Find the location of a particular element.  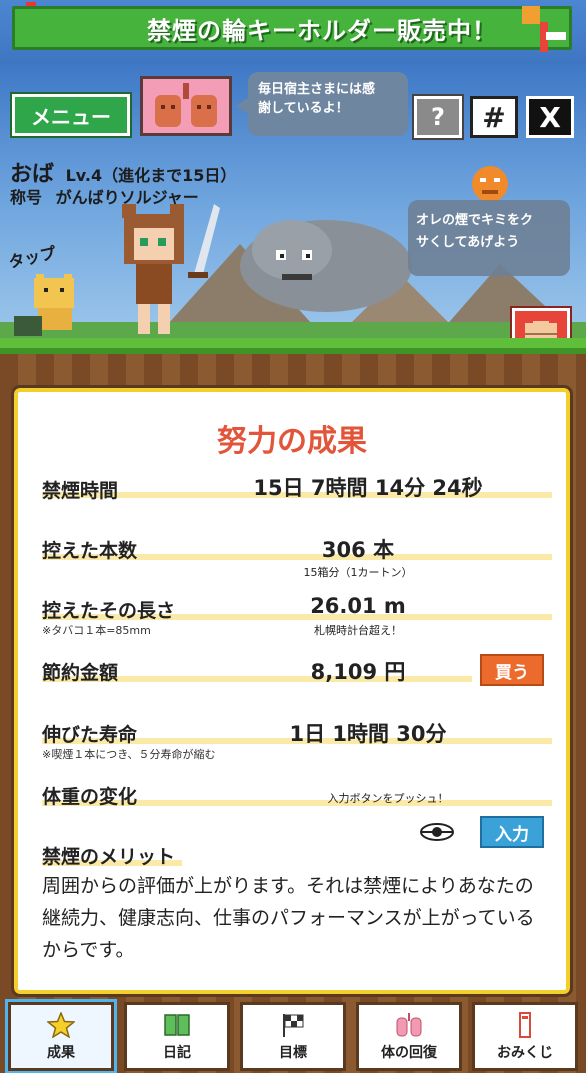

lungs-speech-line-1: 毎日宿主さまには感 is located at coordinates (317, 89).